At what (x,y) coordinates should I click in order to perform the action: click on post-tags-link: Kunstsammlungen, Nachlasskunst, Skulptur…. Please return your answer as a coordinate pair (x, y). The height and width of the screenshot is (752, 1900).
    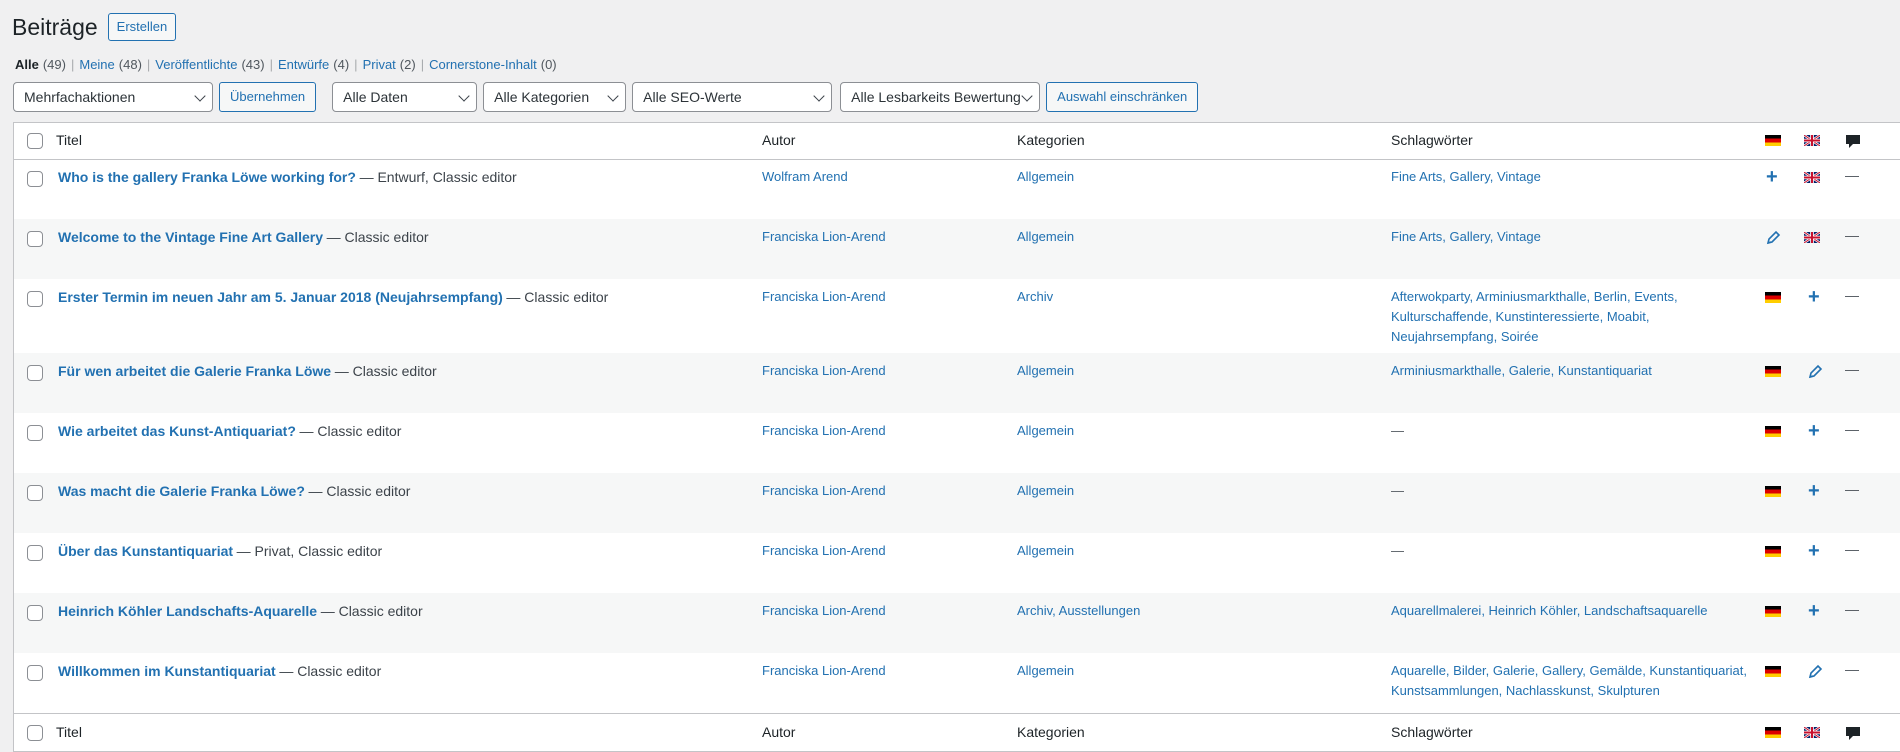
    Looking at the image, I should click on (1525, 691).